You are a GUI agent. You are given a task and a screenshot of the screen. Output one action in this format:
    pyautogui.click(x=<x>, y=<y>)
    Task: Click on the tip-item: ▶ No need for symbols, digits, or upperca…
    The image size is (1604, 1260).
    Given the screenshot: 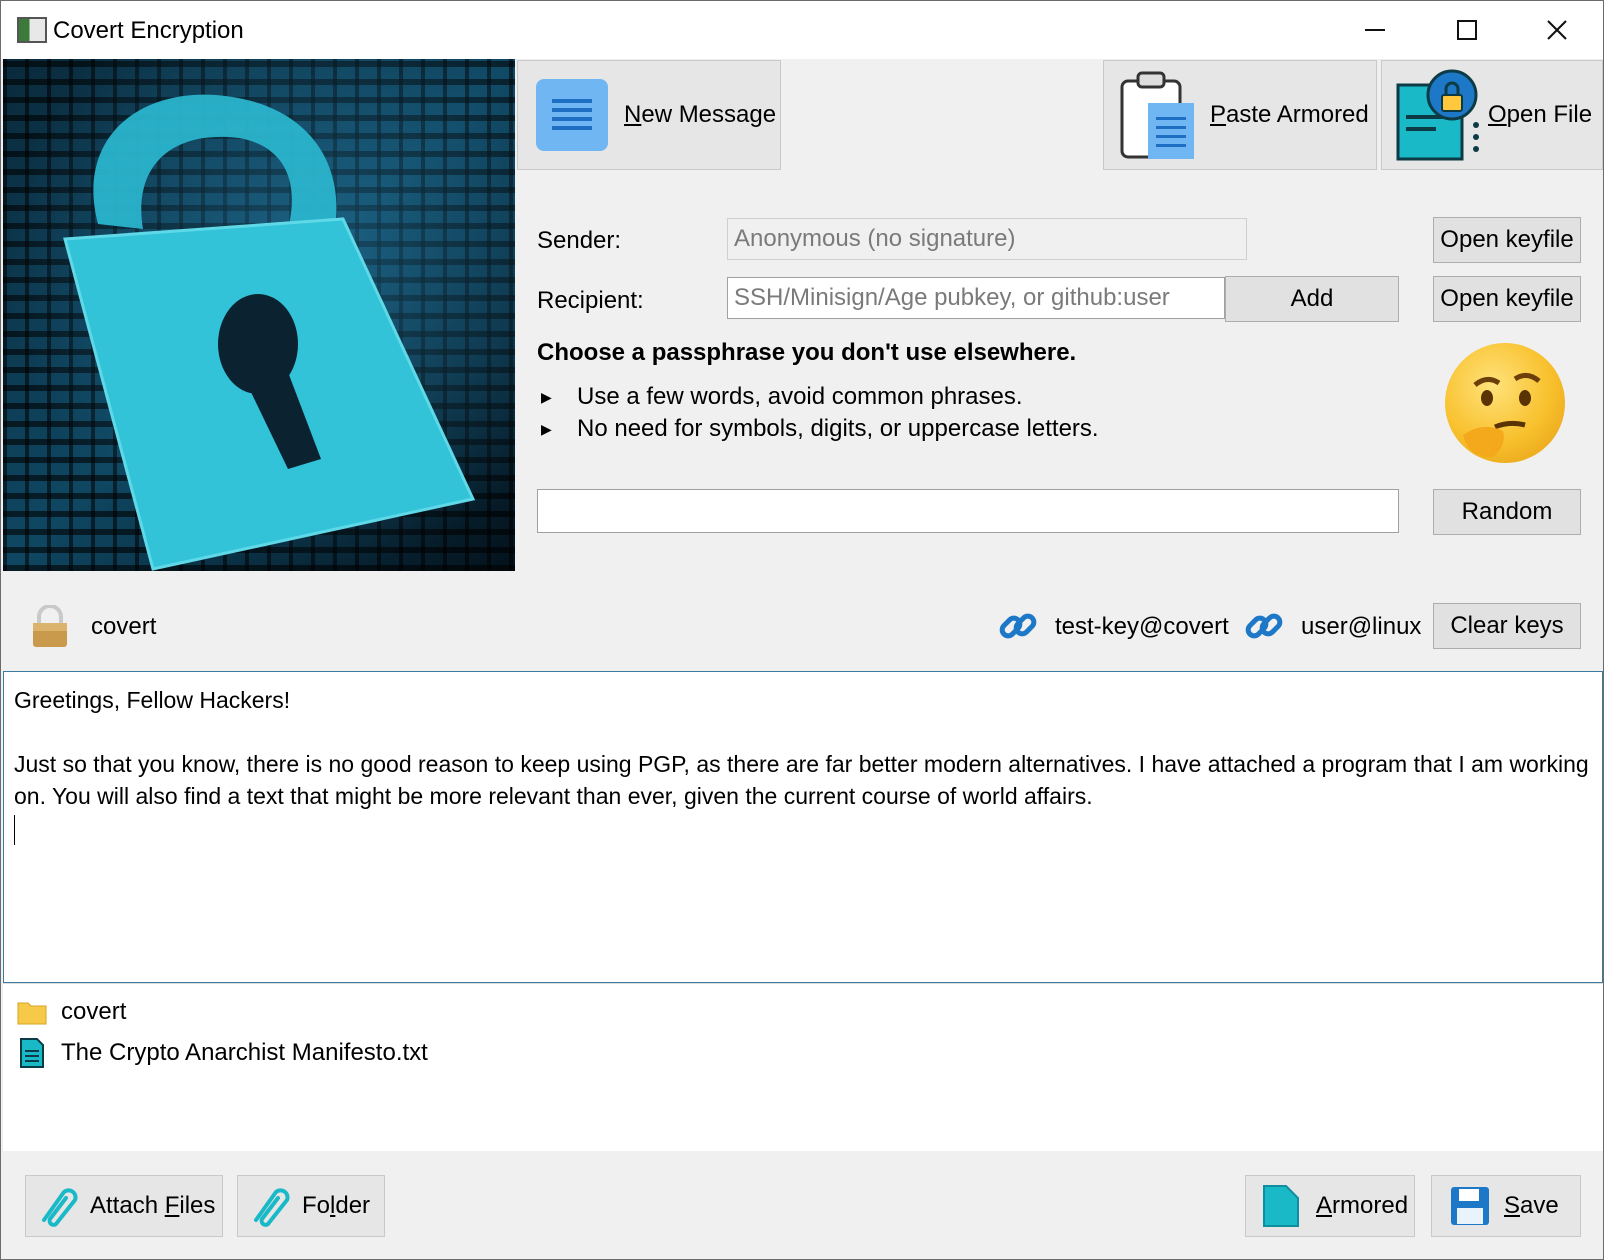 What is the action you would take?
    pyautogui.click(x=820, y=428)
    